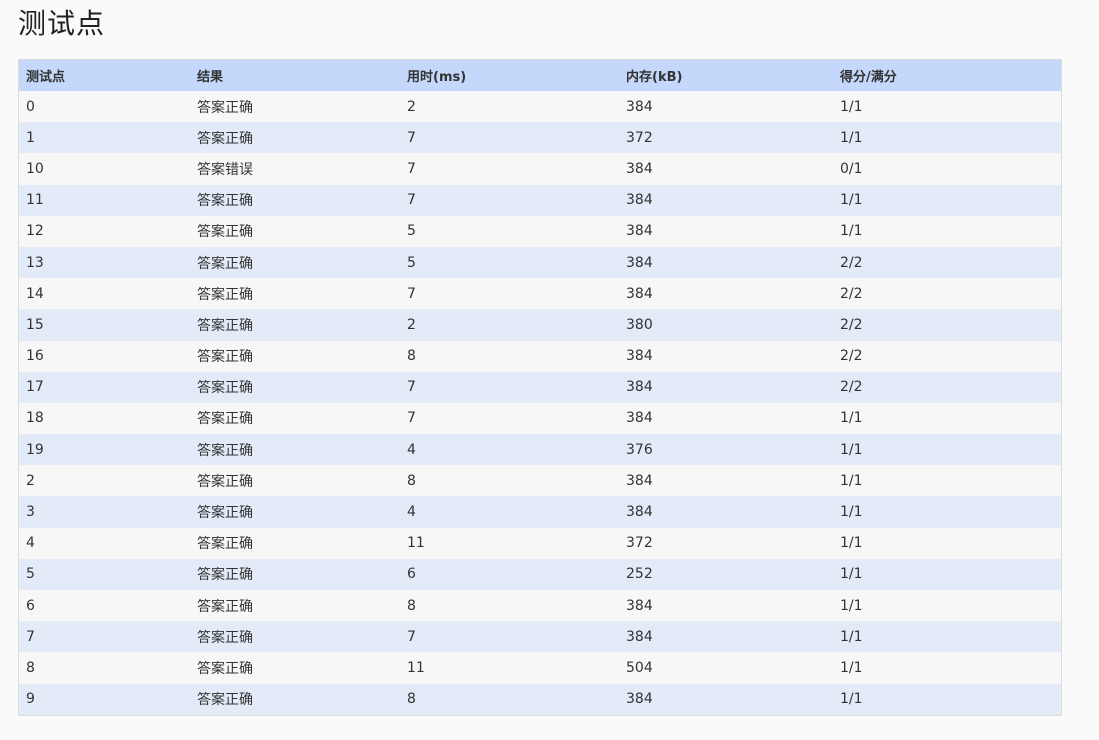 The image size is (1099, 740). I want to click on cell-time: 6, so click(411, 574).